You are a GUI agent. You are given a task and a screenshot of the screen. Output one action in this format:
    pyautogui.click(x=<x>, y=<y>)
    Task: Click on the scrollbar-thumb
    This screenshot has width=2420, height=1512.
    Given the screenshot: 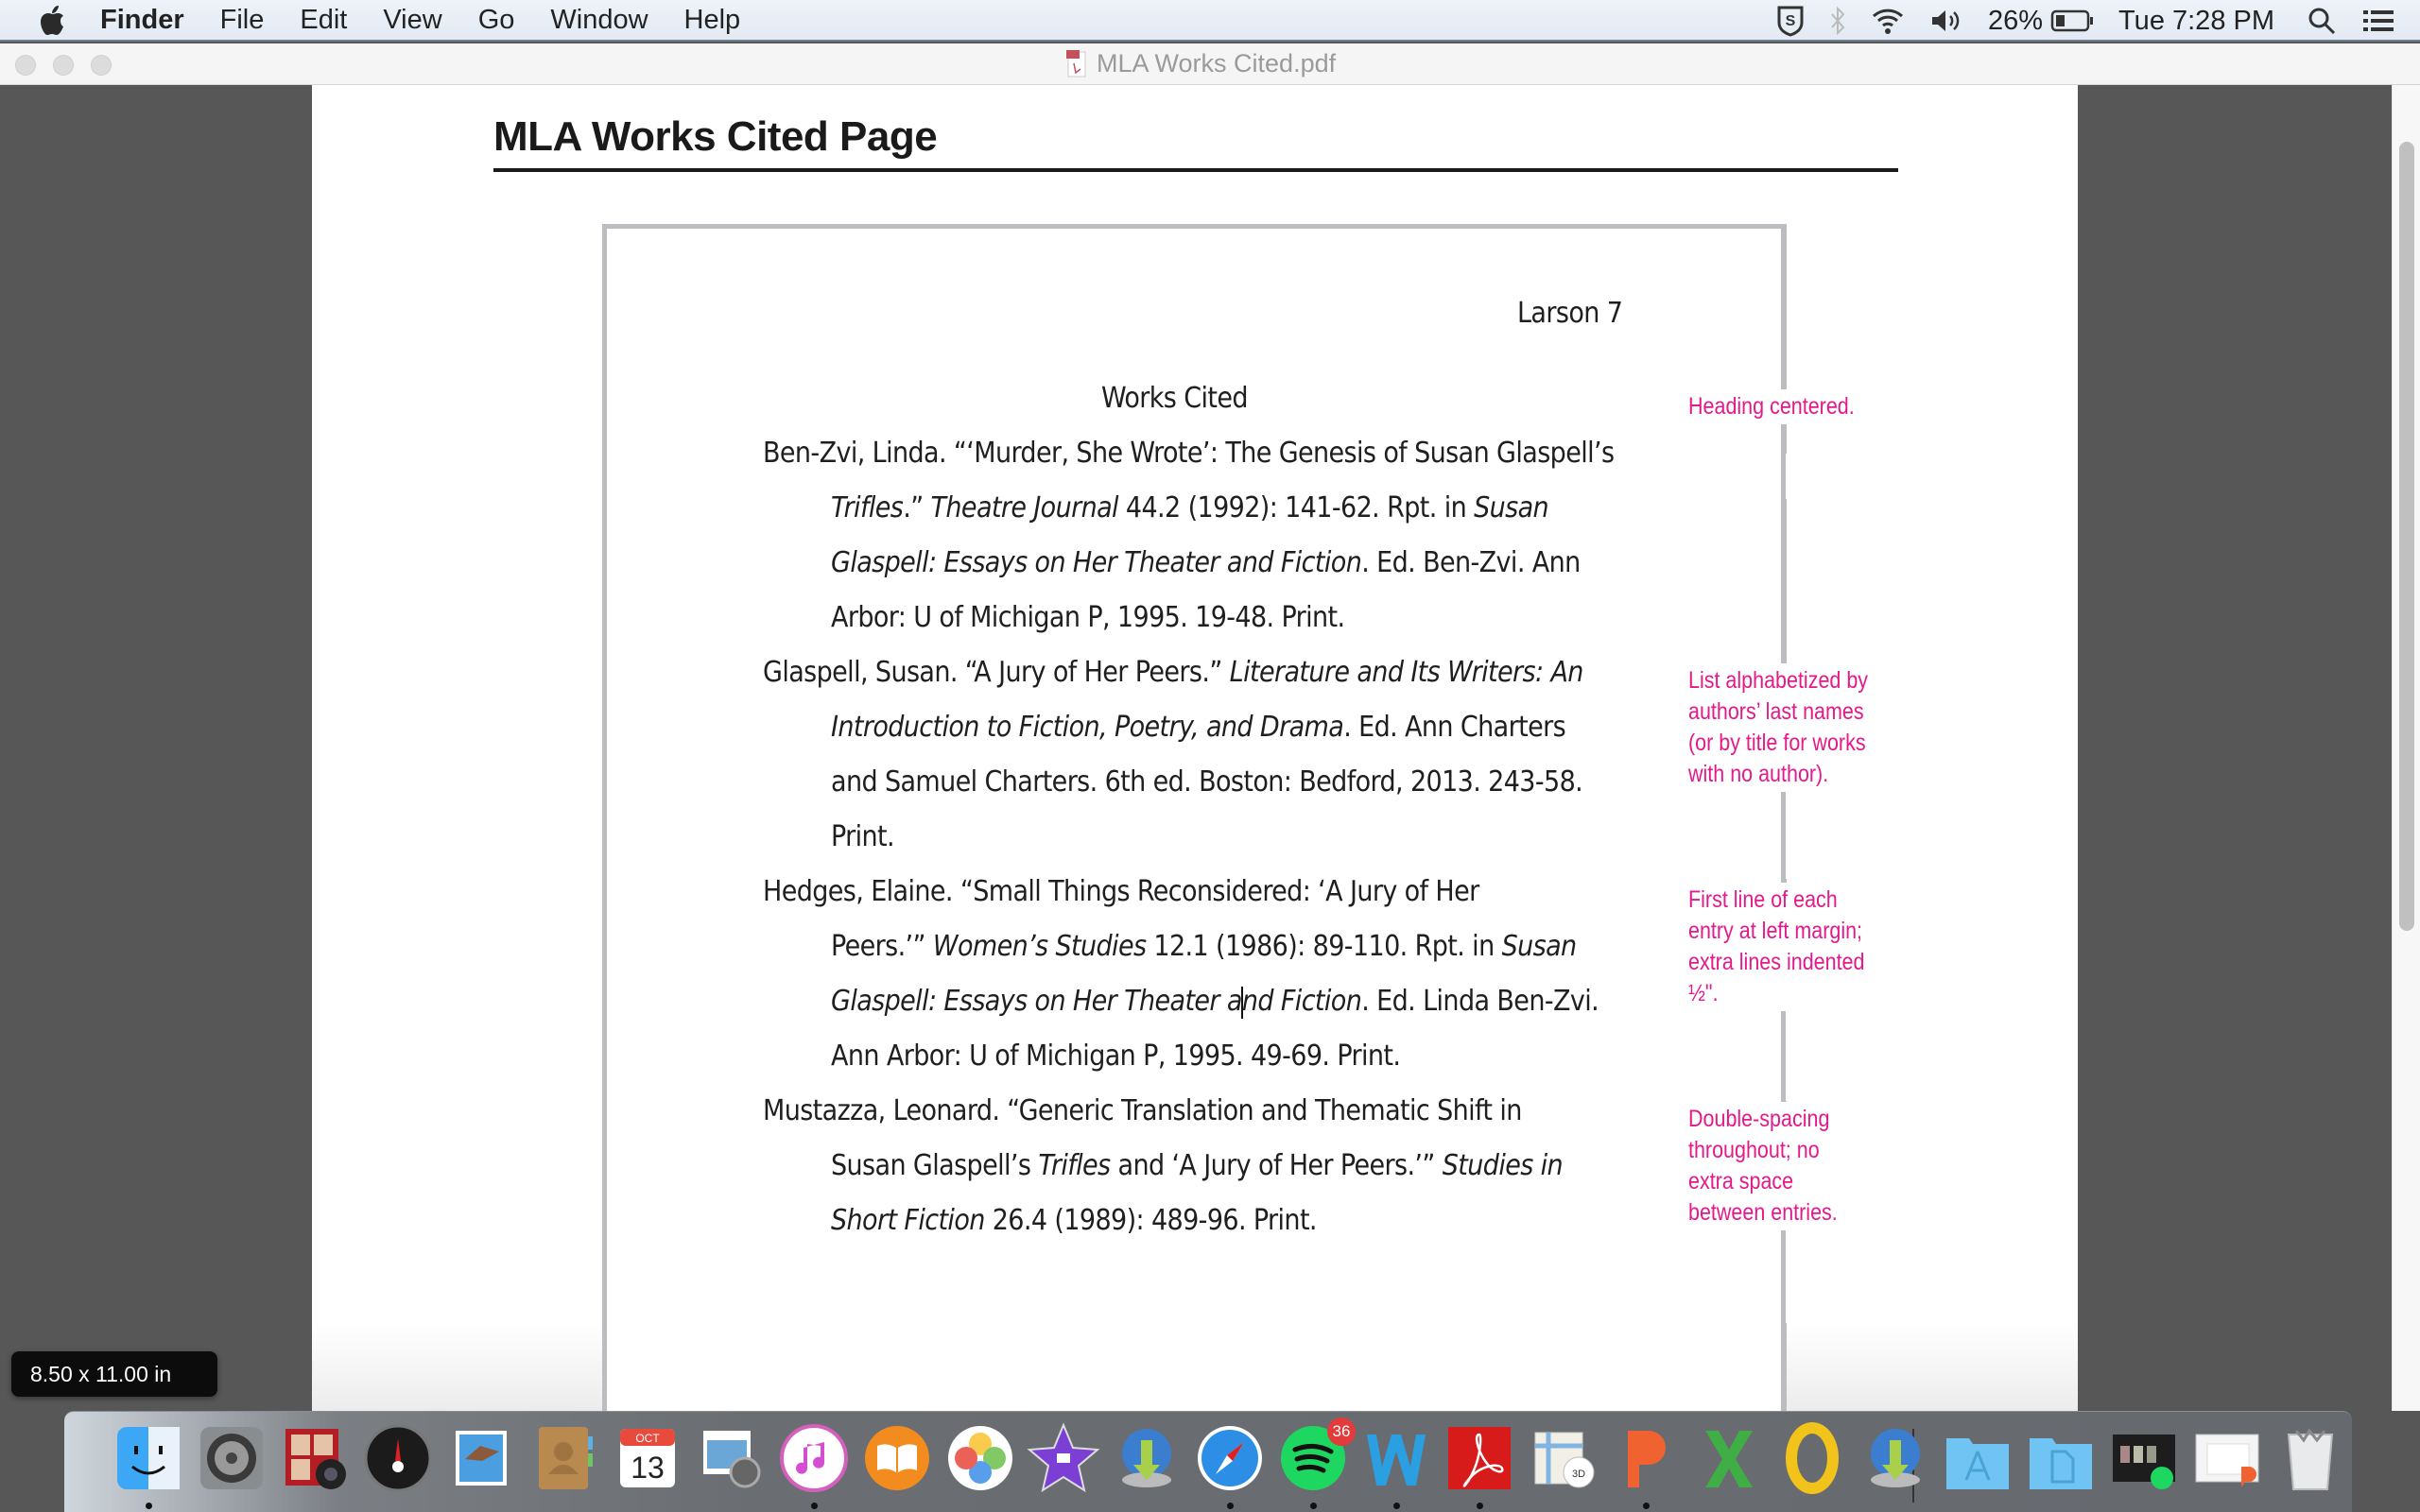 What is the action you would take?
    pyautogui.click(x=2406, y=536)
    